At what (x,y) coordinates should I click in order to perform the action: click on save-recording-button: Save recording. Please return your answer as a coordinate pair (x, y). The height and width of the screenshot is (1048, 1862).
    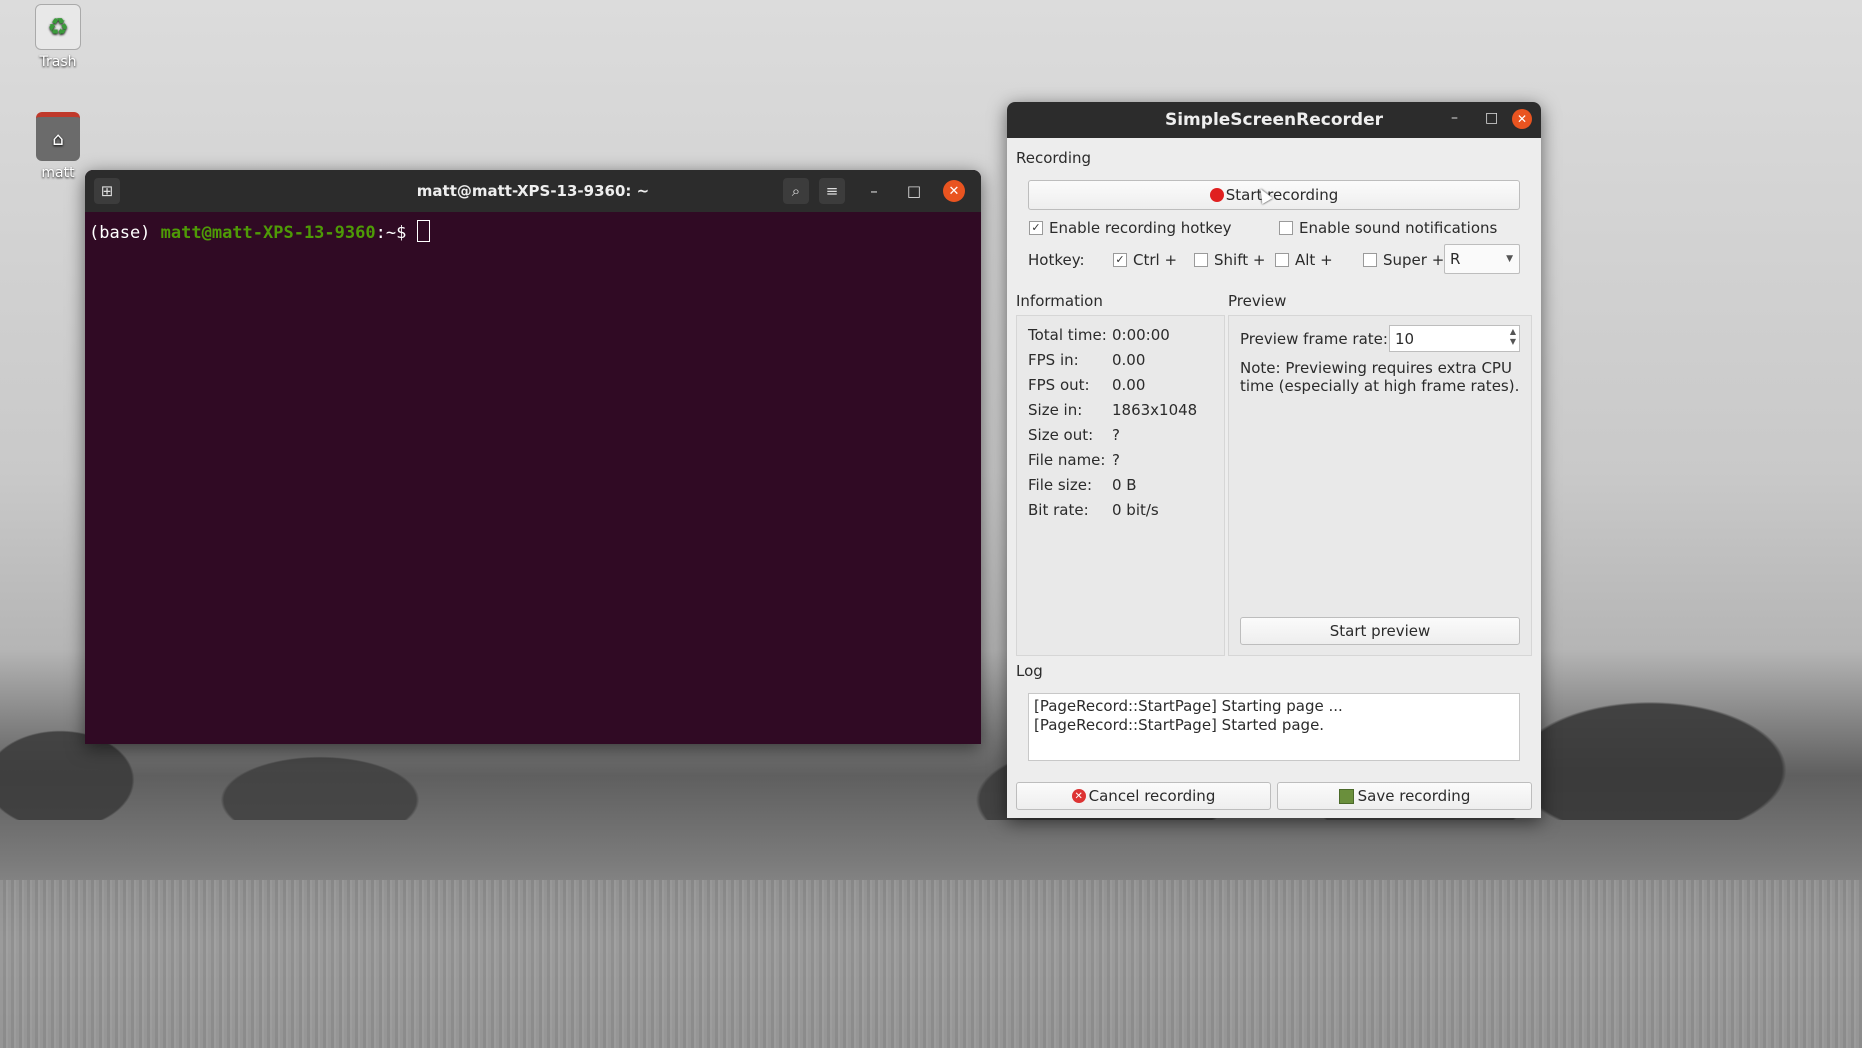
    Looking at the image, I should click on (1404, 796).